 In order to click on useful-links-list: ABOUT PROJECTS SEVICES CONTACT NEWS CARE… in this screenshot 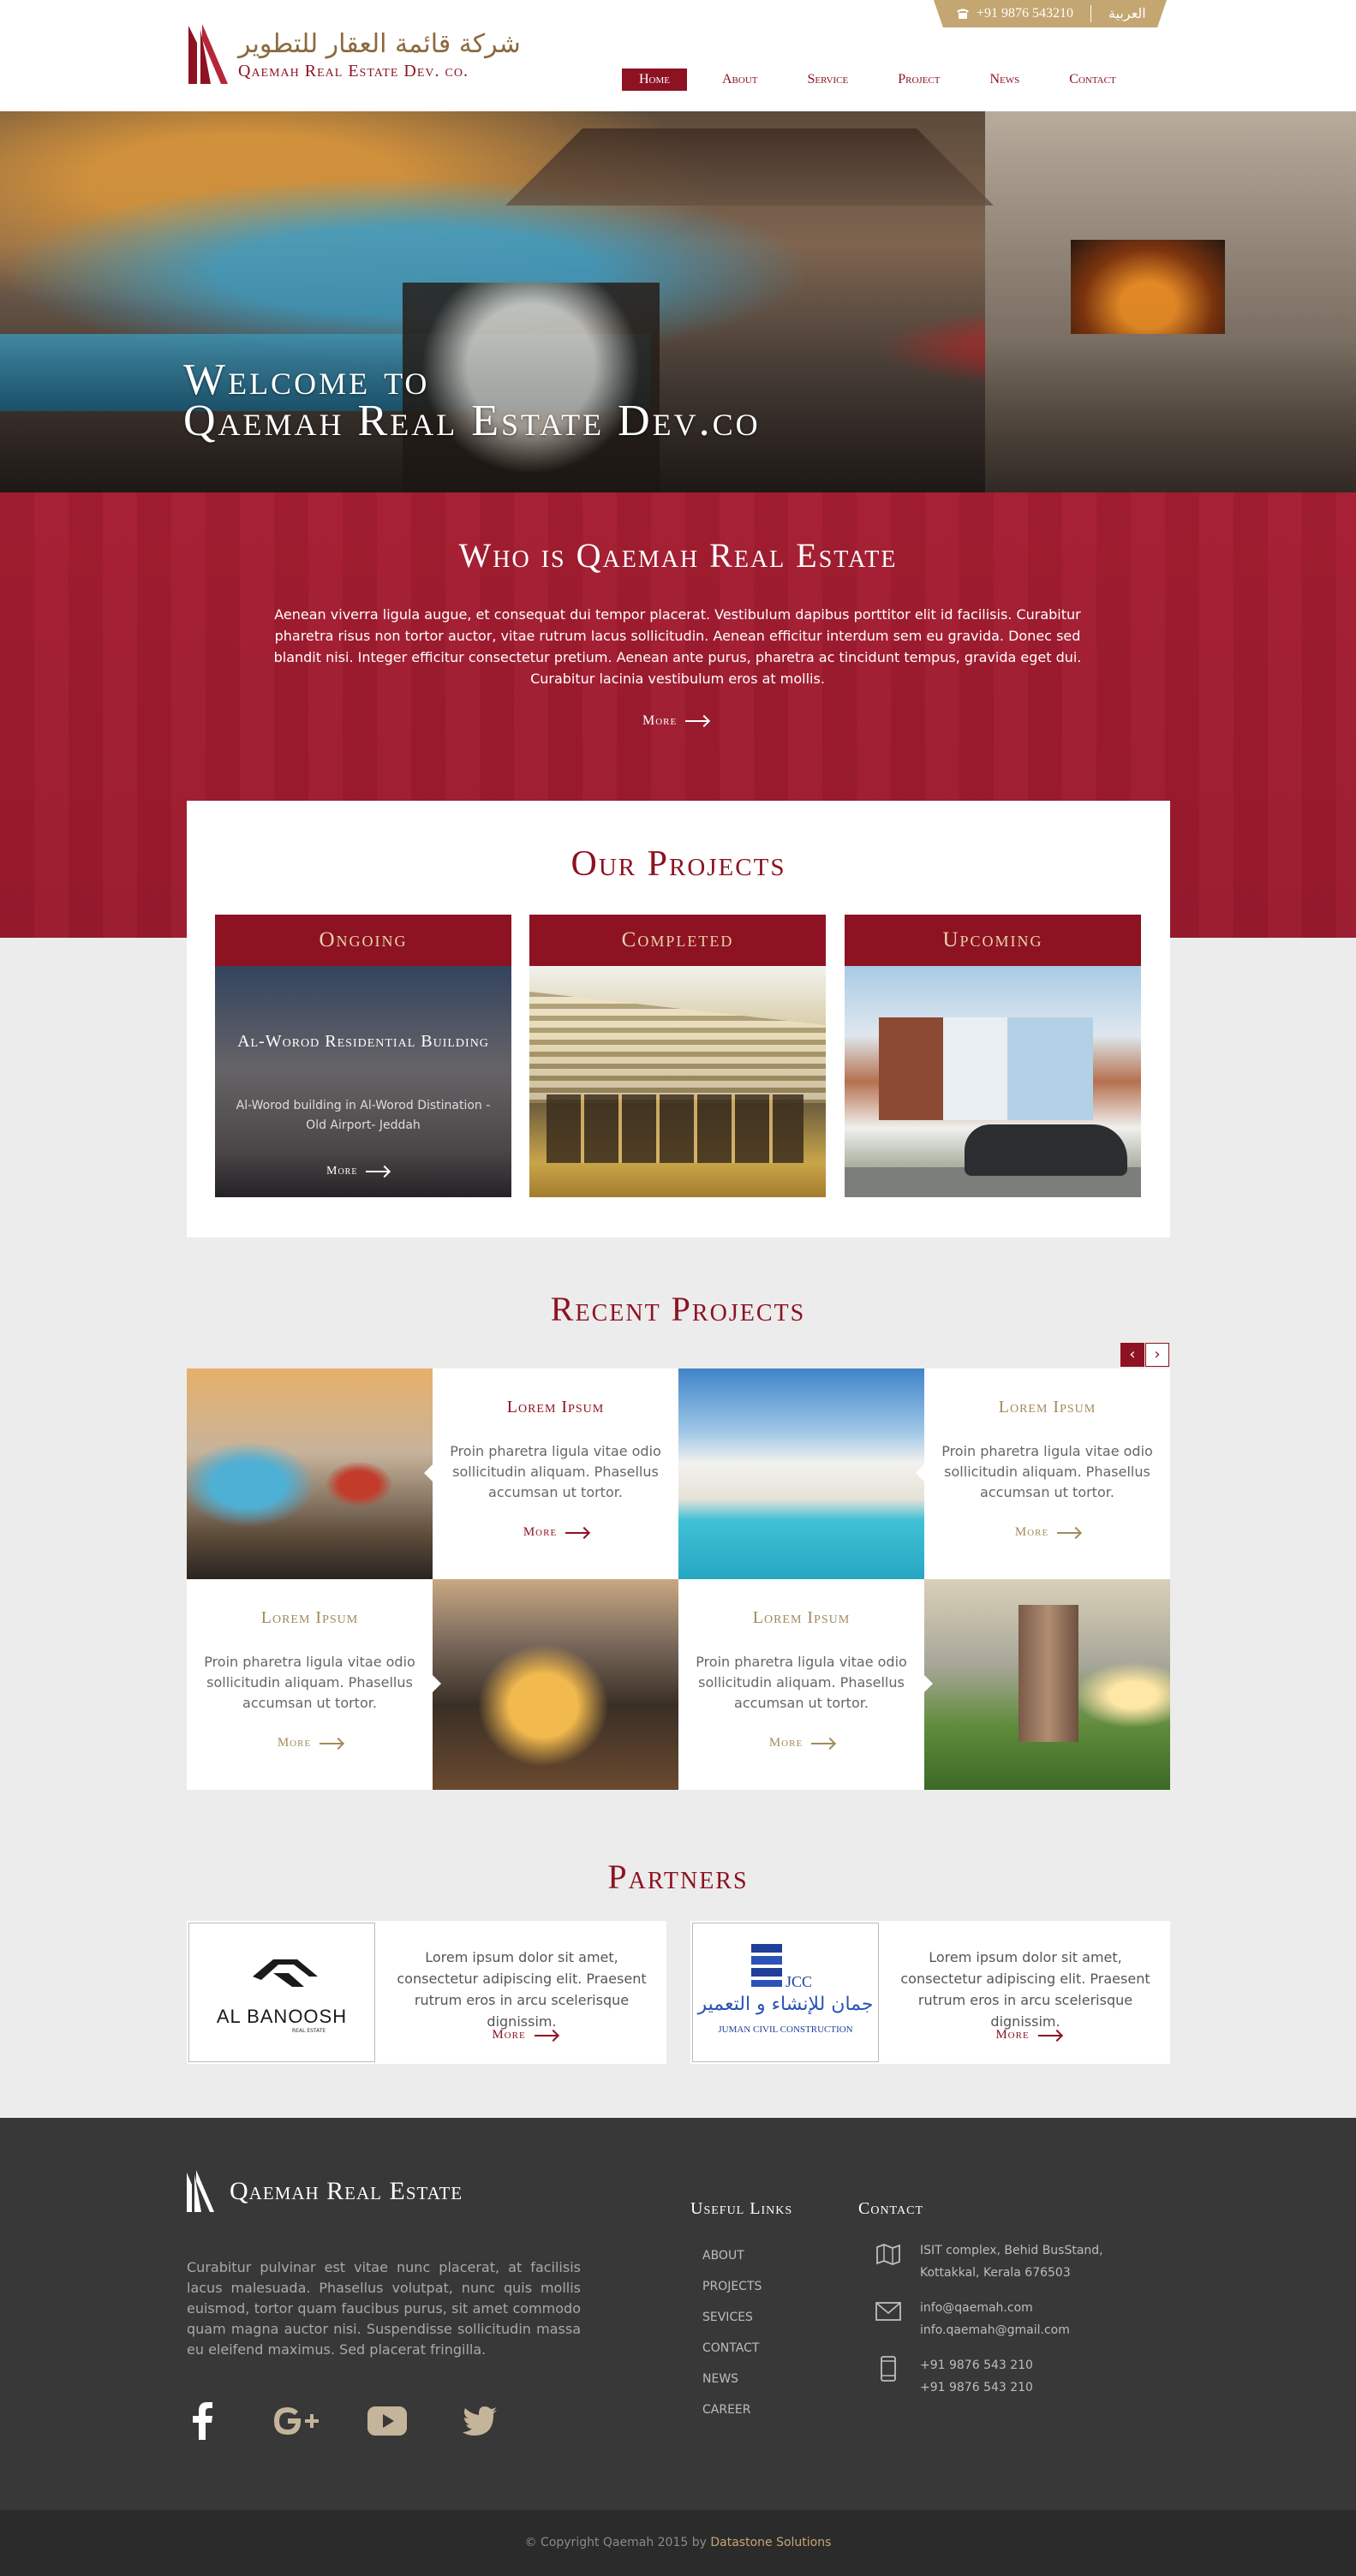, I will do `click(732, 2332)`.